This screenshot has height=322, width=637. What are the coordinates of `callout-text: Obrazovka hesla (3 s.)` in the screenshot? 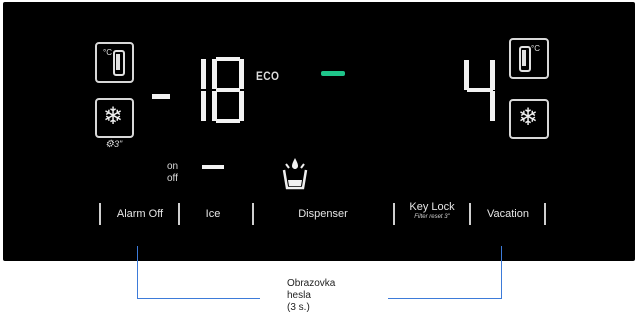 It's located at (311, 296).